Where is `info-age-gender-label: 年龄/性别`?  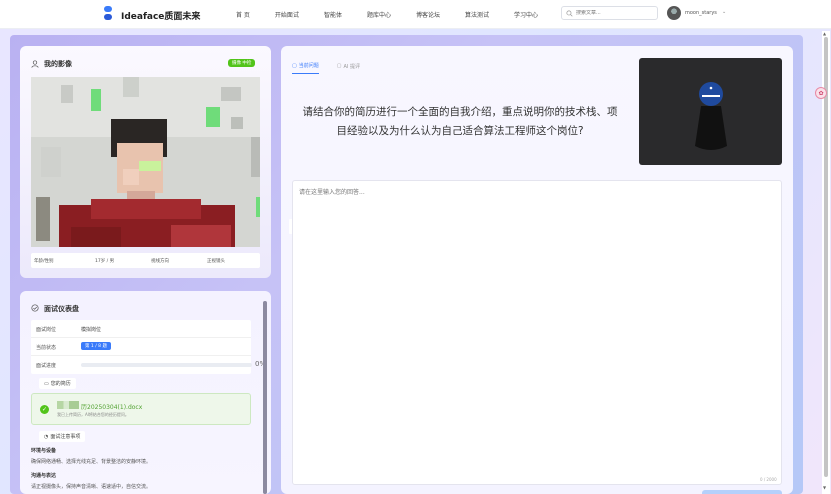 info-age-gender-label: 年龄/性别 is located at coordinates (44, 261).